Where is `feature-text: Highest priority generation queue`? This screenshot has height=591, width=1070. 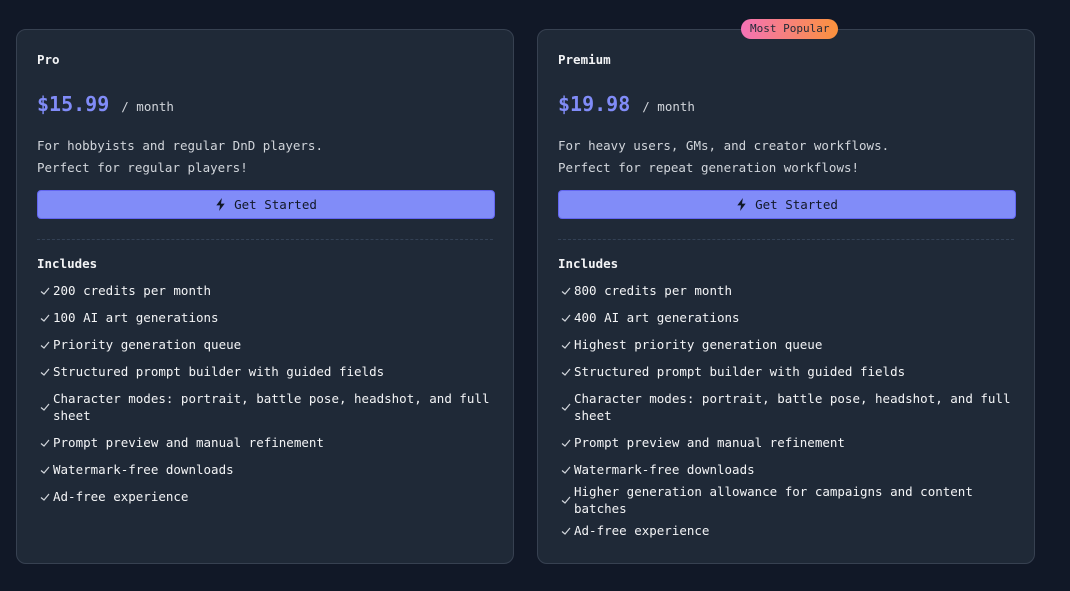 feature-text: Highest priority generation queue is located at coordinates (698, 344).